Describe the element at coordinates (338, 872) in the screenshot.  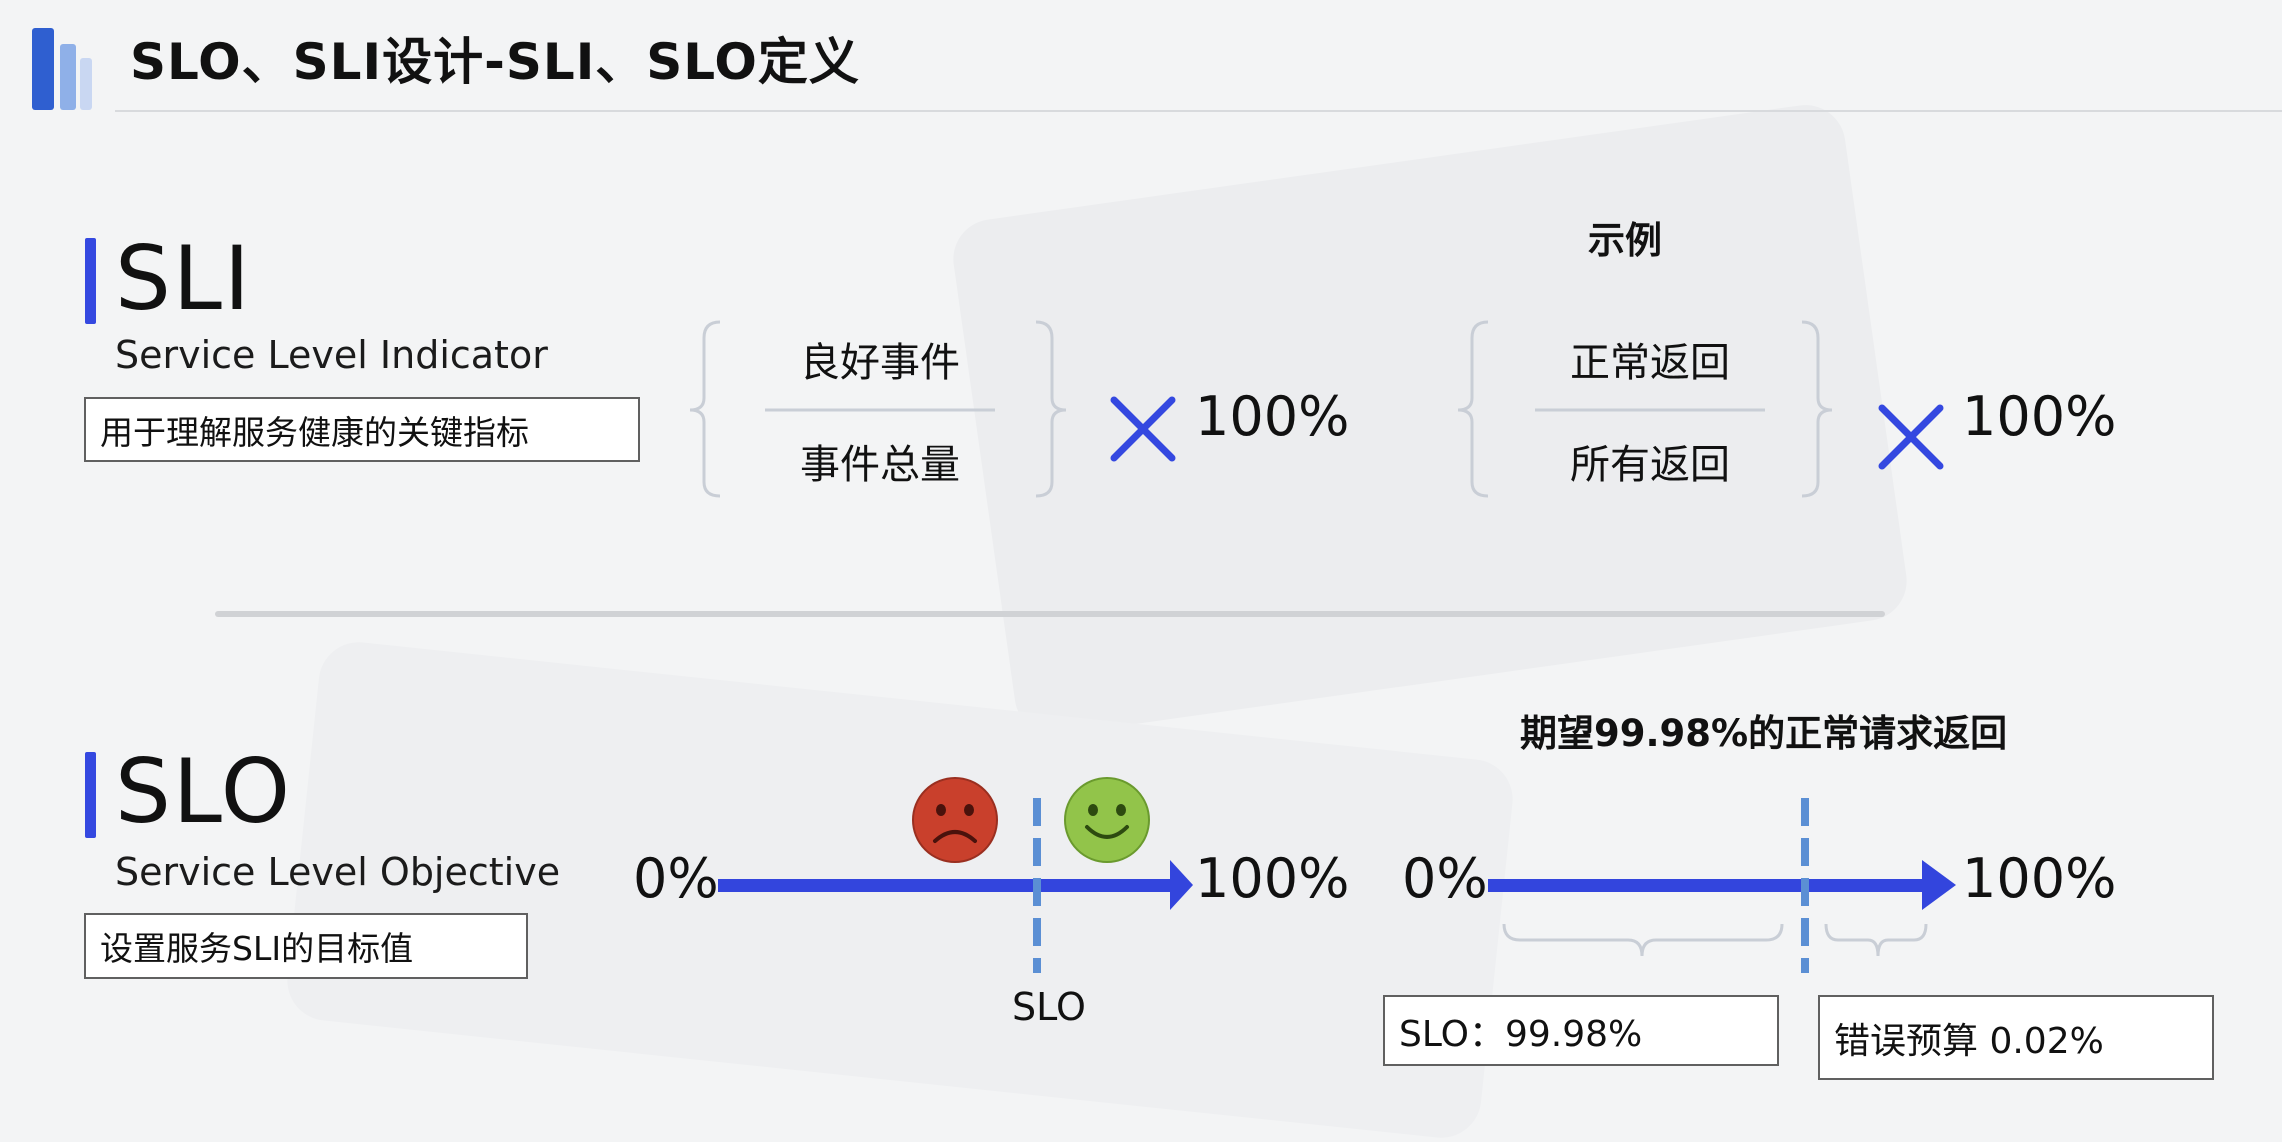
I see `slo-full-name: Service Level Objective` at that location.